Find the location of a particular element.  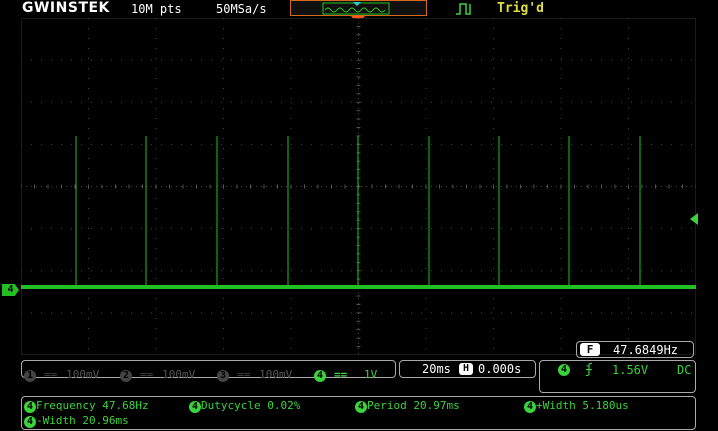

sample-rate: 50MSa/s is located at coordinates (241, 9).